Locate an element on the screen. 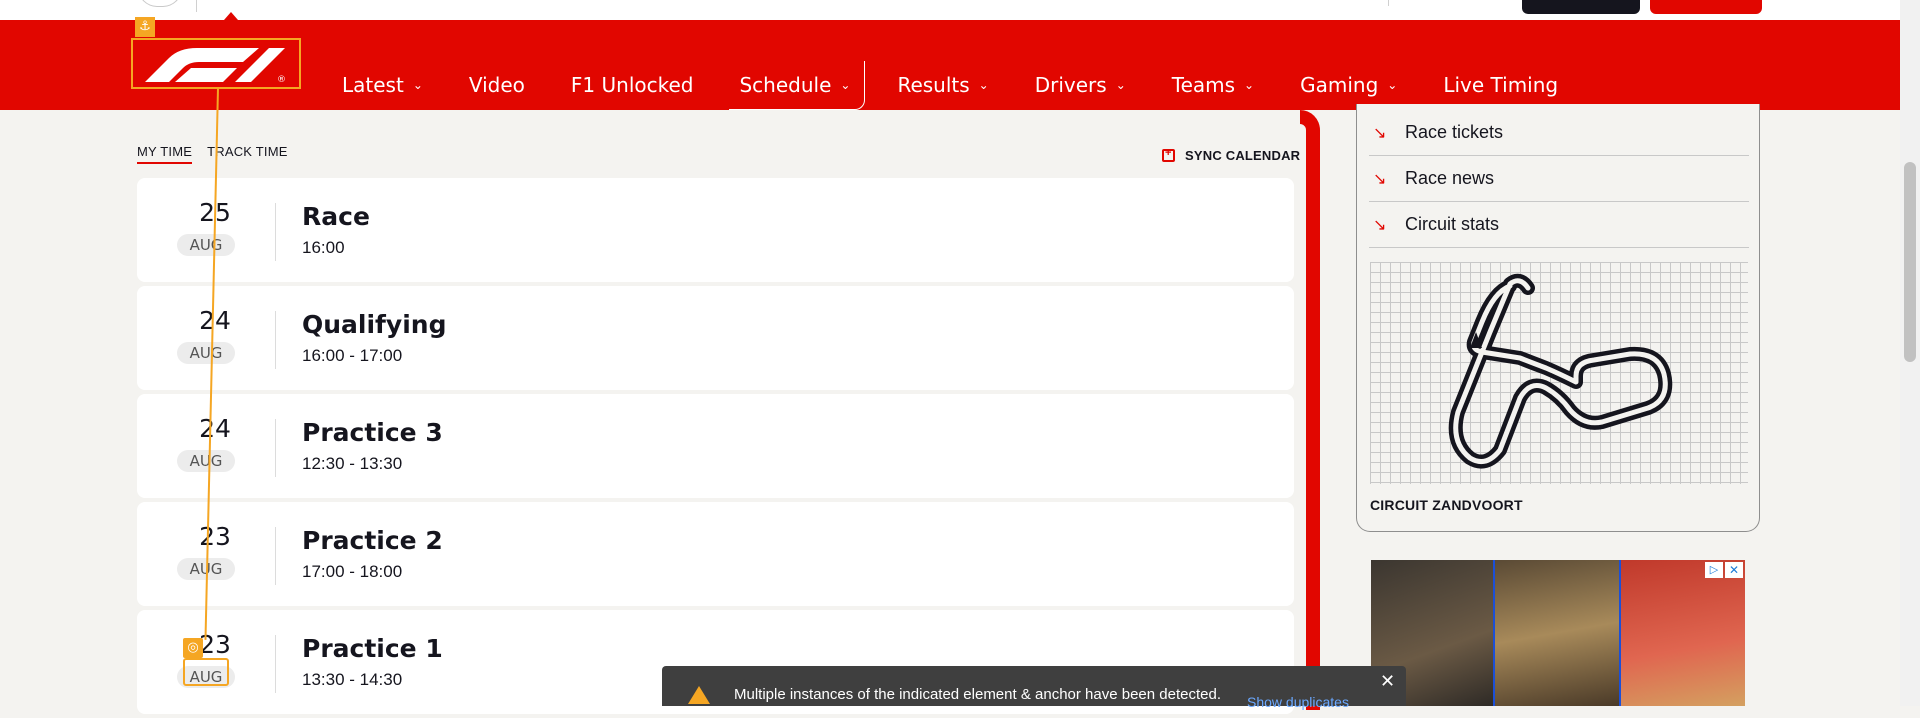 This screenshot has width=1920, height=718. nav-item-label: Live Timing is located at coordinates (1501, 85).